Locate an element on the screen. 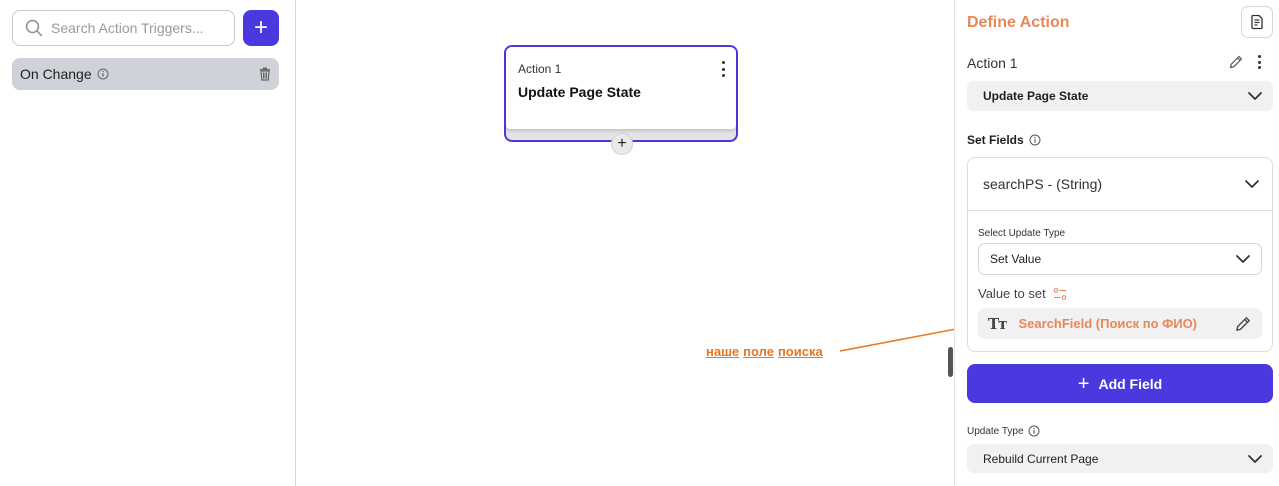 The image size is (1279, 486). action-card: Action 1 Update Page State + is located at coordinates (621, 100).